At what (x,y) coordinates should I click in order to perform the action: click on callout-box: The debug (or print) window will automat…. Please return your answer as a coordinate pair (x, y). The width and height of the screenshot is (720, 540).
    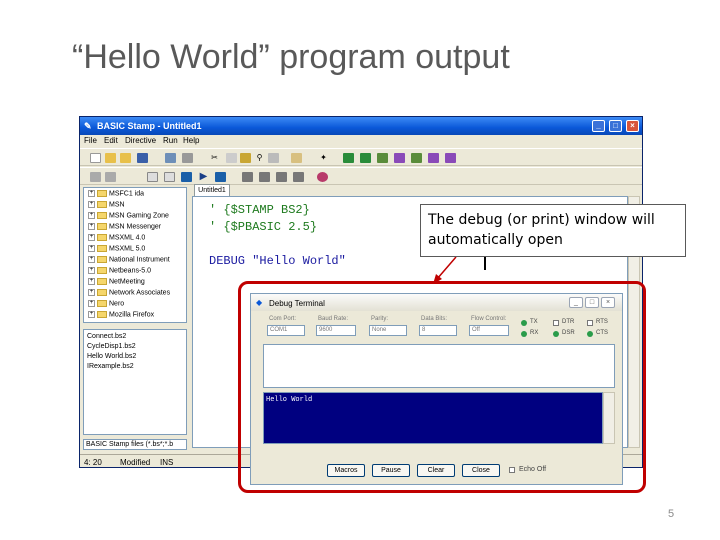
    Looking at the image, I should click on (553, 230).